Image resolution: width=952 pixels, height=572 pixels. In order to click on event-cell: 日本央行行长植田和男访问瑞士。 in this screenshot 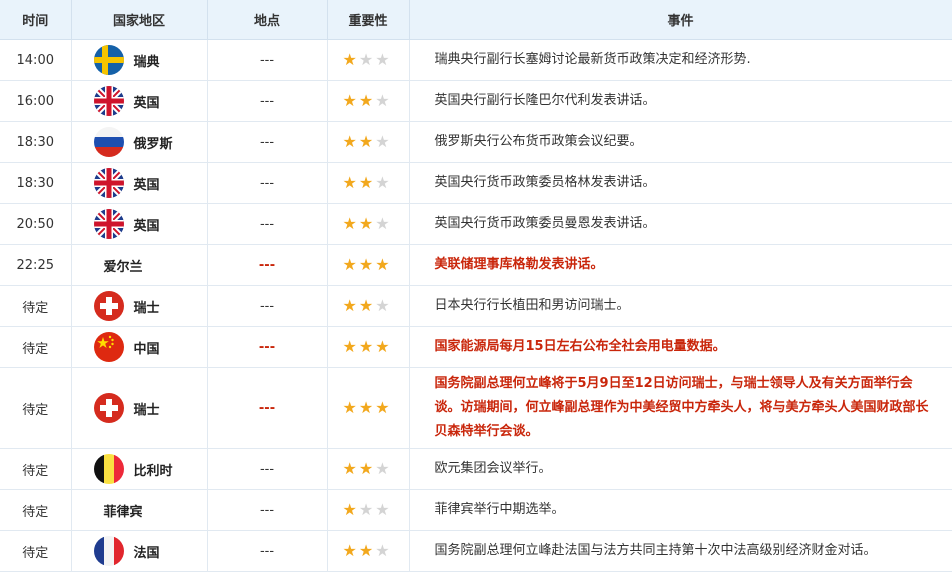, I will do `click(680, 306)`.